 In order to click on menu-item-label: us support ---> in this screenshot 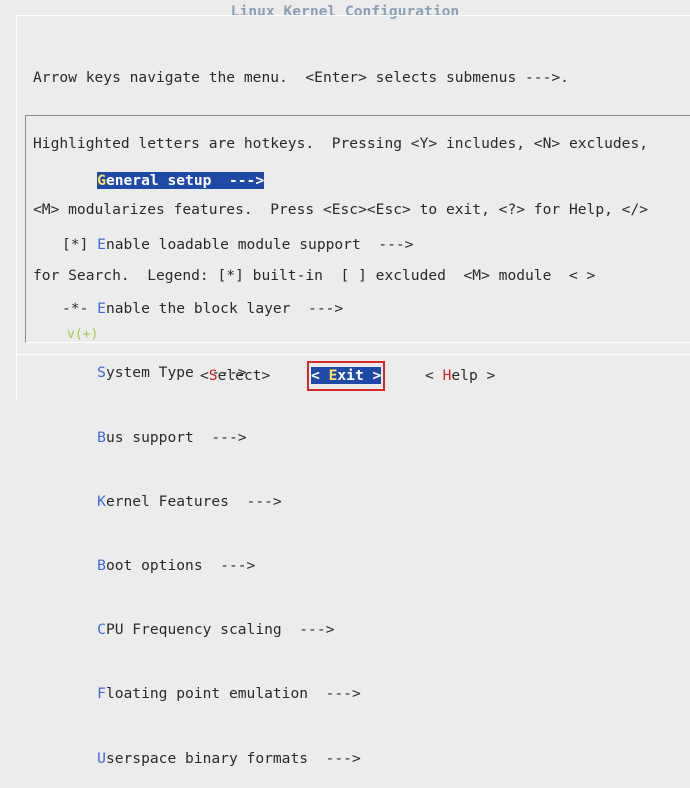, I will do `click(176, 437)`.